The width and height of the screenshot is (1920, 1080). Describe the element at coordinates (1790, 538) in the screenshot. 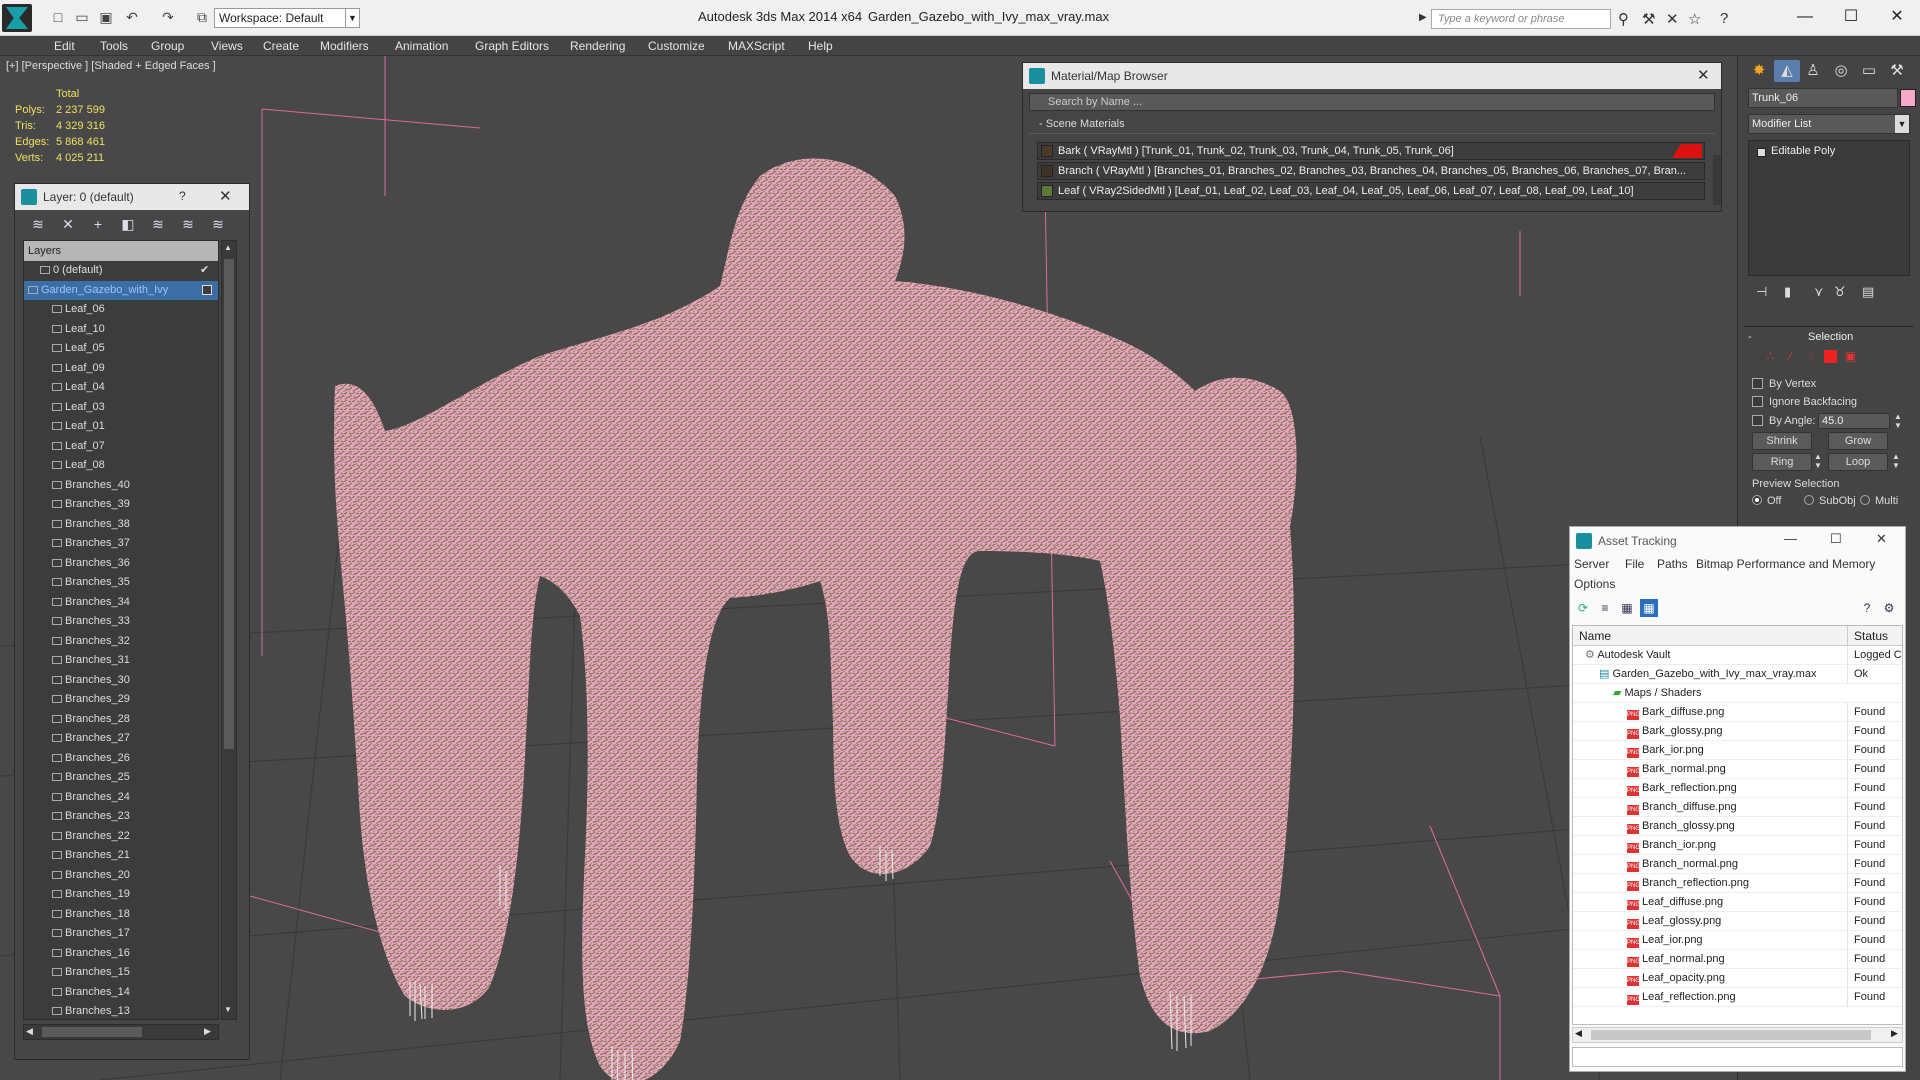

I see `asset-minimize-icon: —` at that location.